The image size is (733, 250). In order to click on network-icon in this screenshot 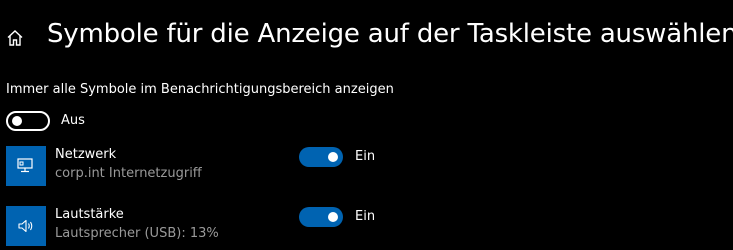, I will do `click(25, 165)`.